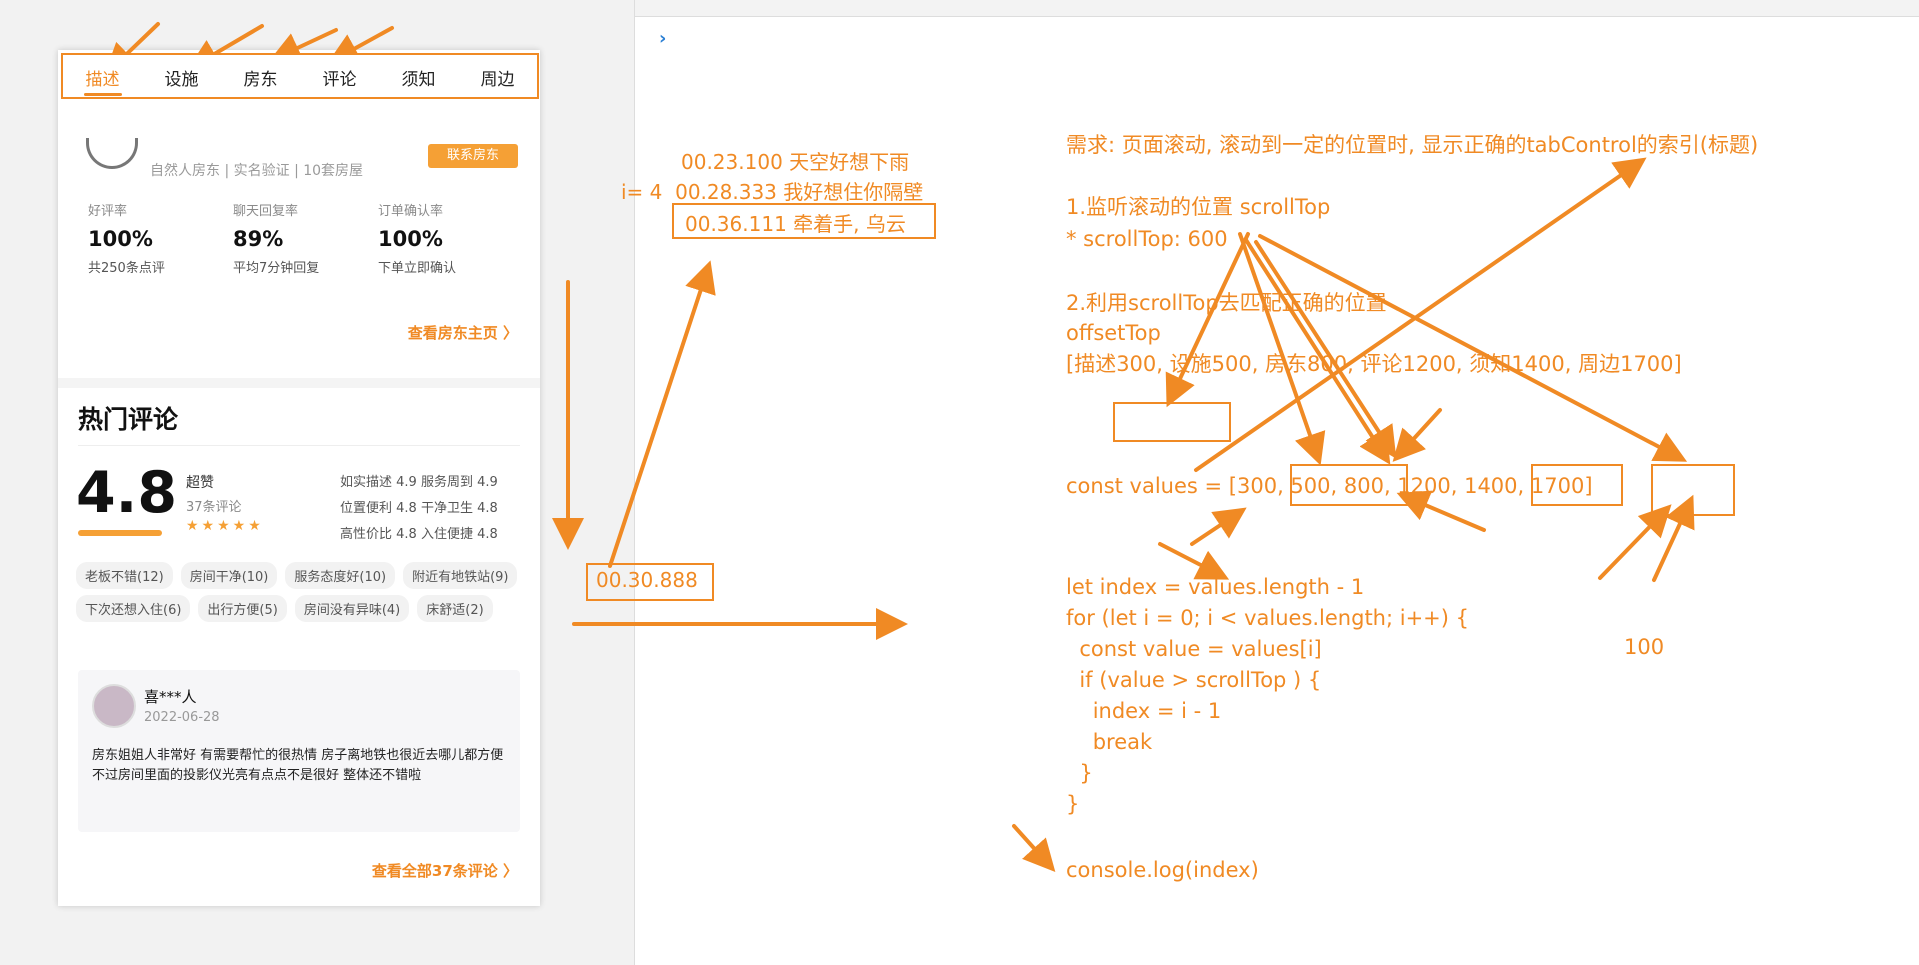  What do you see at coordinates (182, 76) in the screenshot?
I see `tab-facilities: 设施` at bounding box center [182, 76].